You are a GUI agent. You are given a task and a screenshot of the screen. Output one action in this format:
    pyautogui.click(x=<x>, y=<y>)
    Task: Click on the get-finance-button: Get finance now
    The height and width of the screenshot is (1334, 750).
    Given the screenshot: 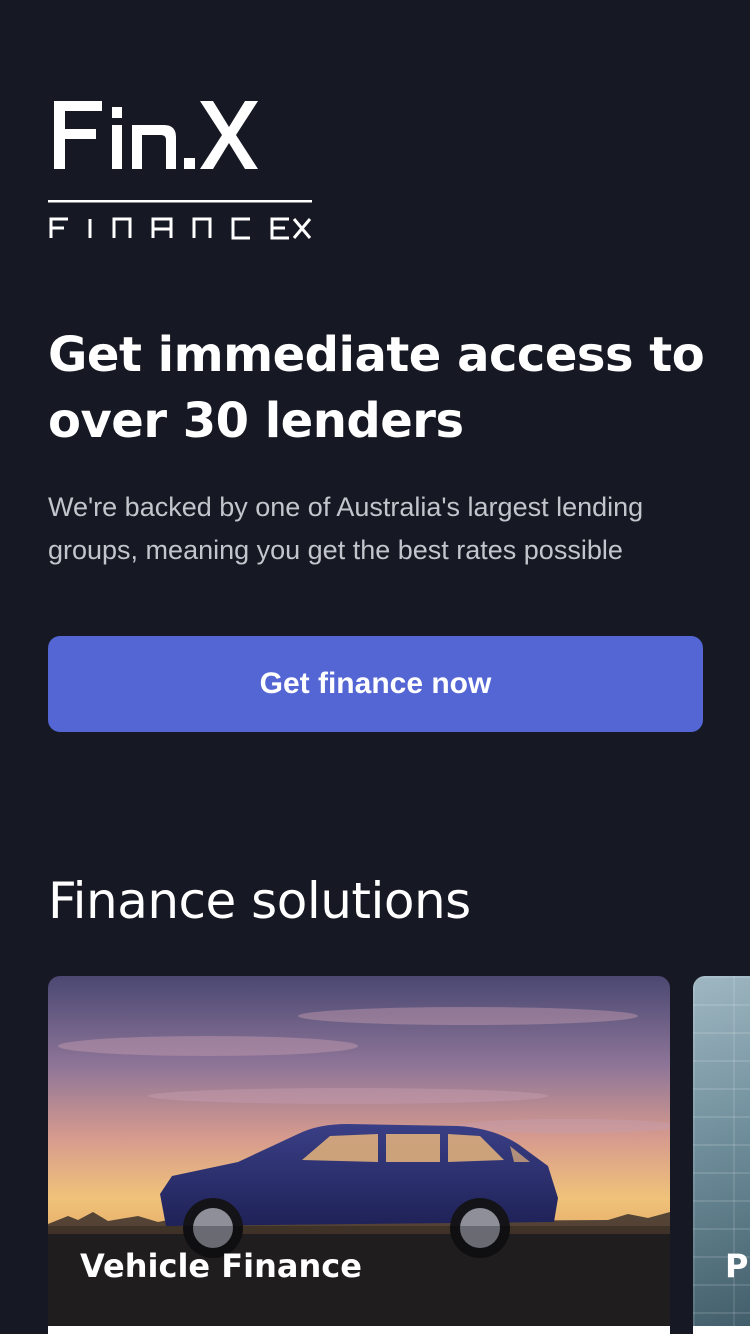 What is the action you would take?
    pyautogui.click(x=375, y=684)
    